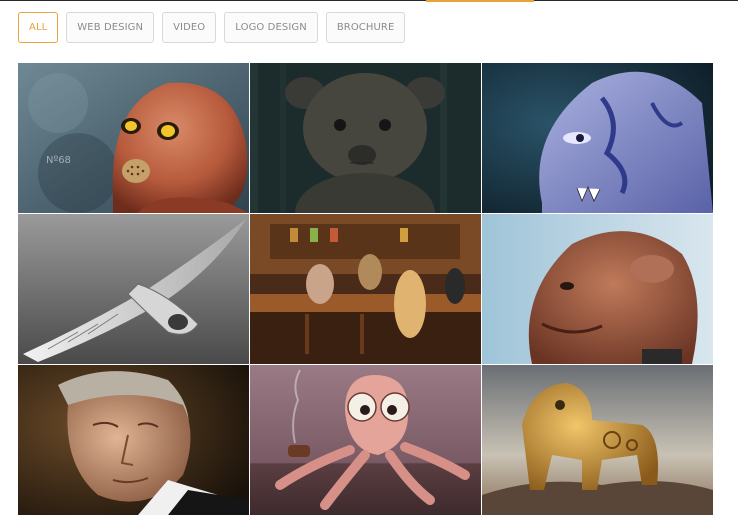 This screenshot has width=738, height=527. What do you see at coordinates (110, 27) in the screenshot?
I see `filter-web-design-button: WEB DESIGN` at bounding box center [110, 27].